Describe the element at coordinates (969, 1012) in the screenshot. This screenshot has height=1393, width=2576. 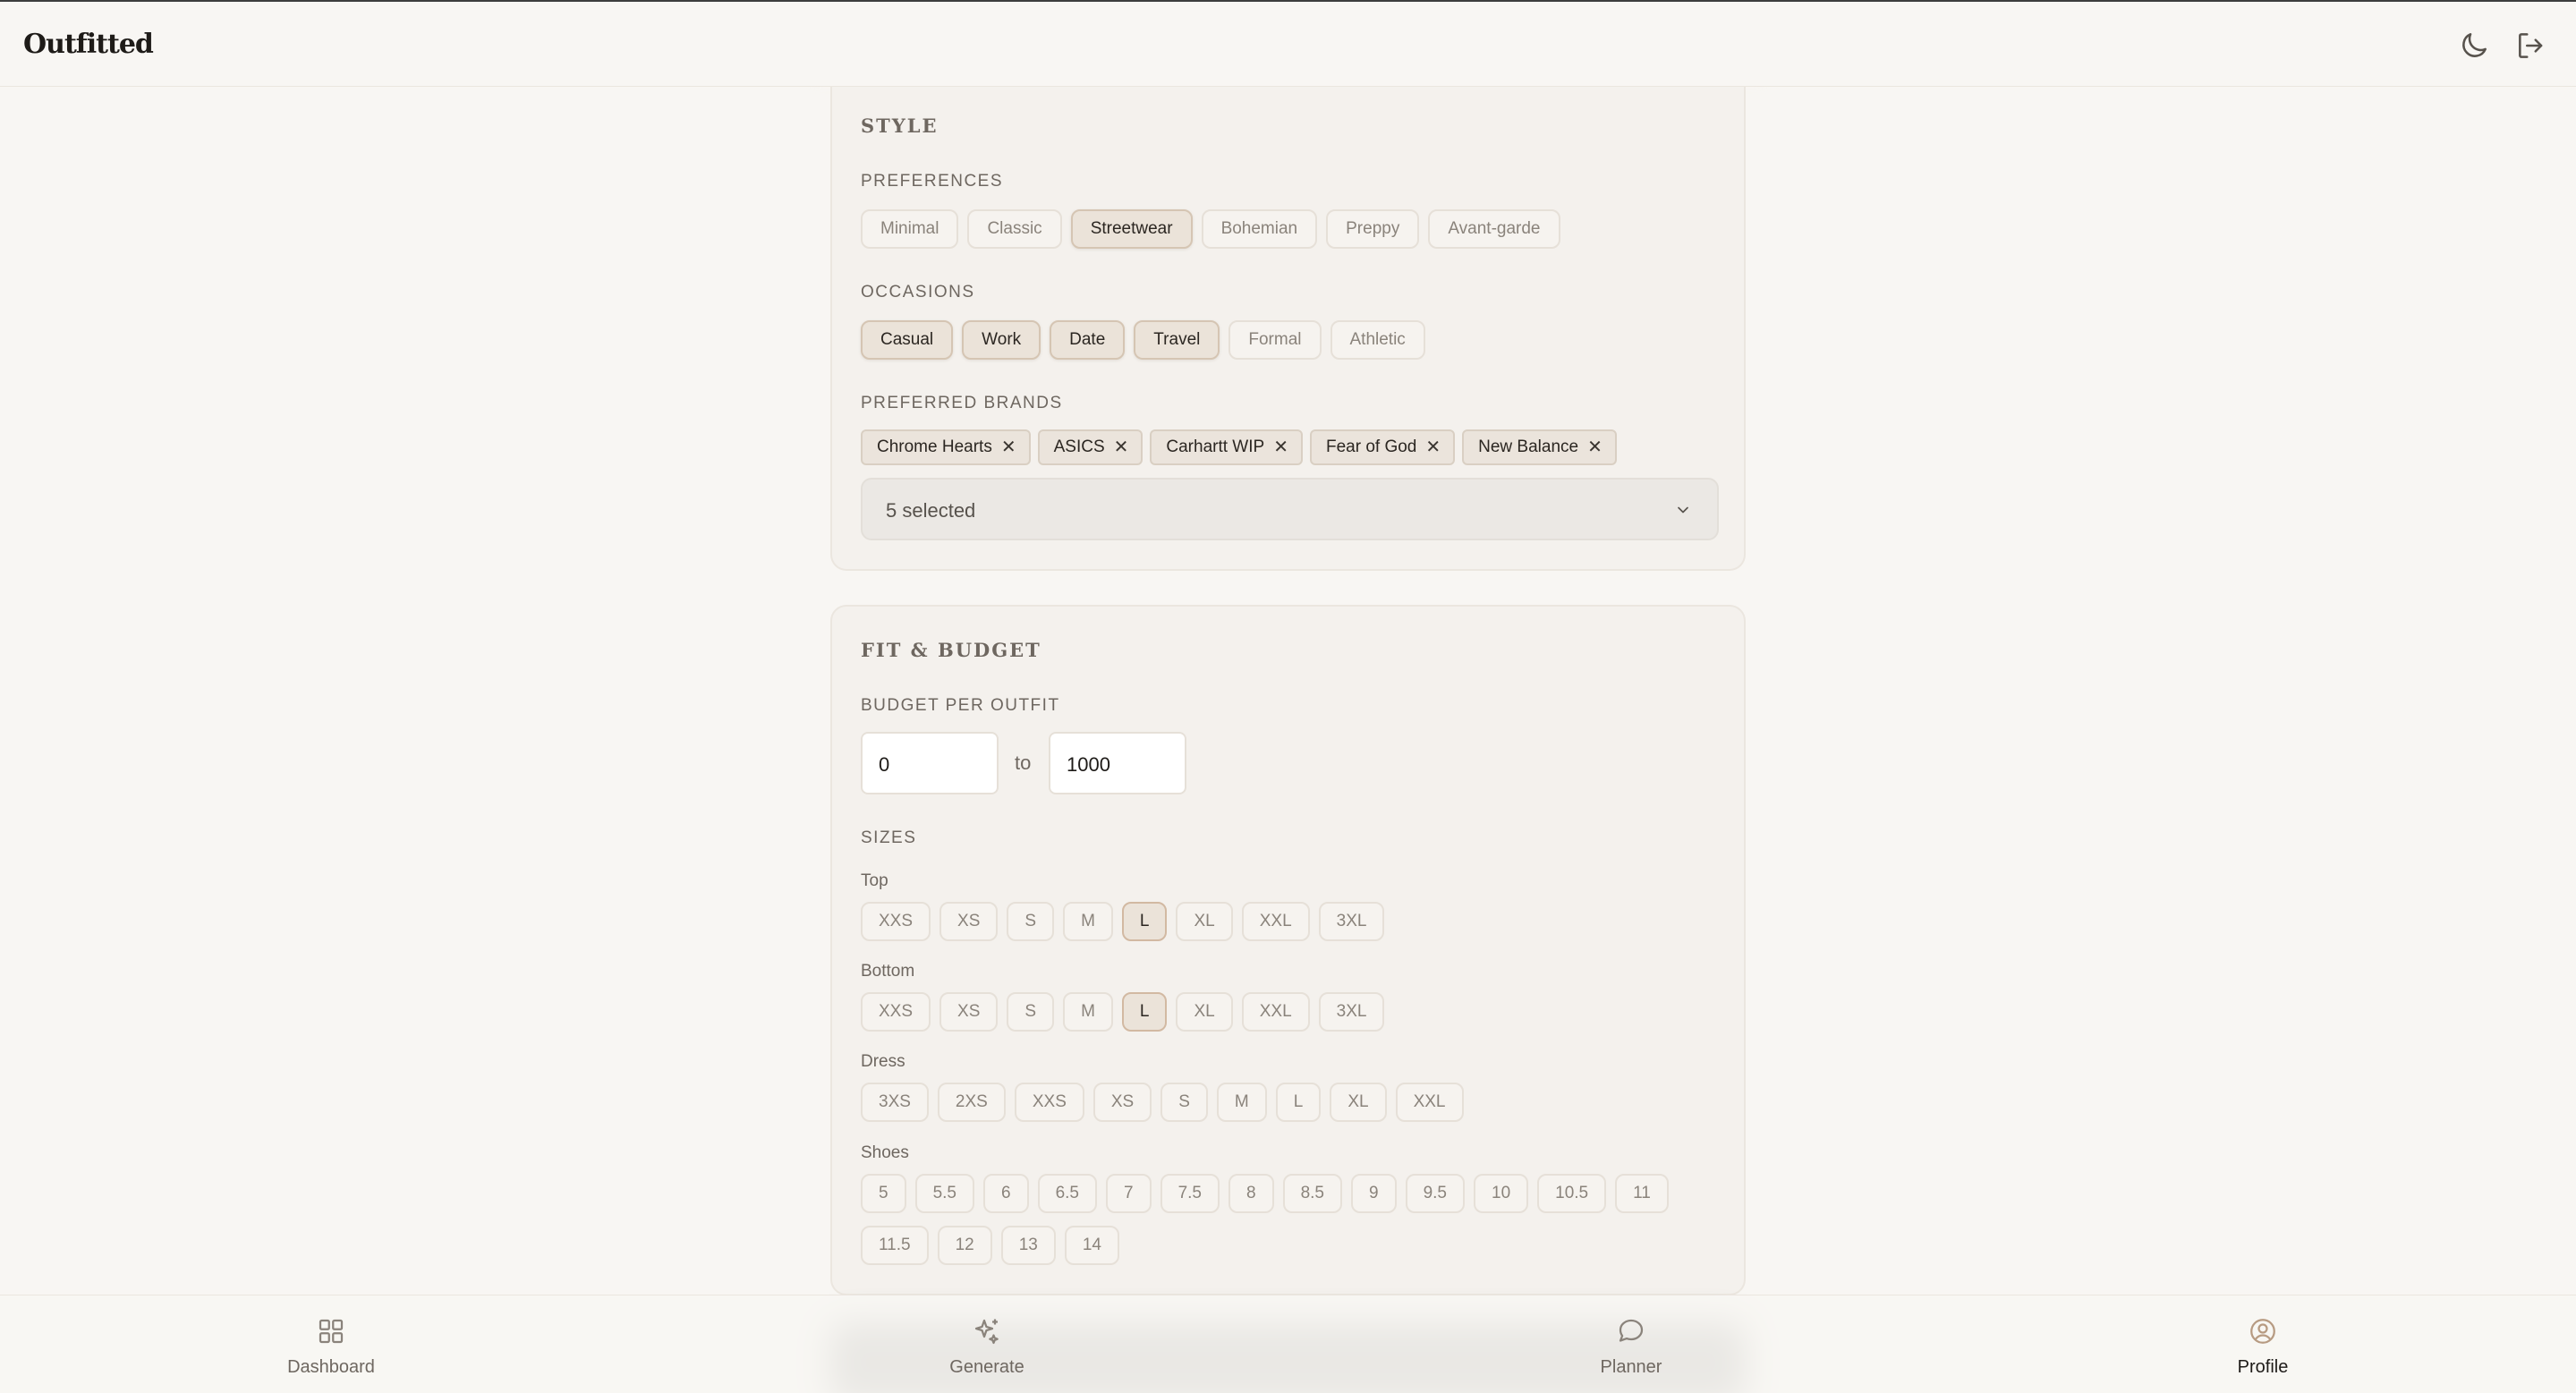
I see `bottom-size-option: XS` at that location.